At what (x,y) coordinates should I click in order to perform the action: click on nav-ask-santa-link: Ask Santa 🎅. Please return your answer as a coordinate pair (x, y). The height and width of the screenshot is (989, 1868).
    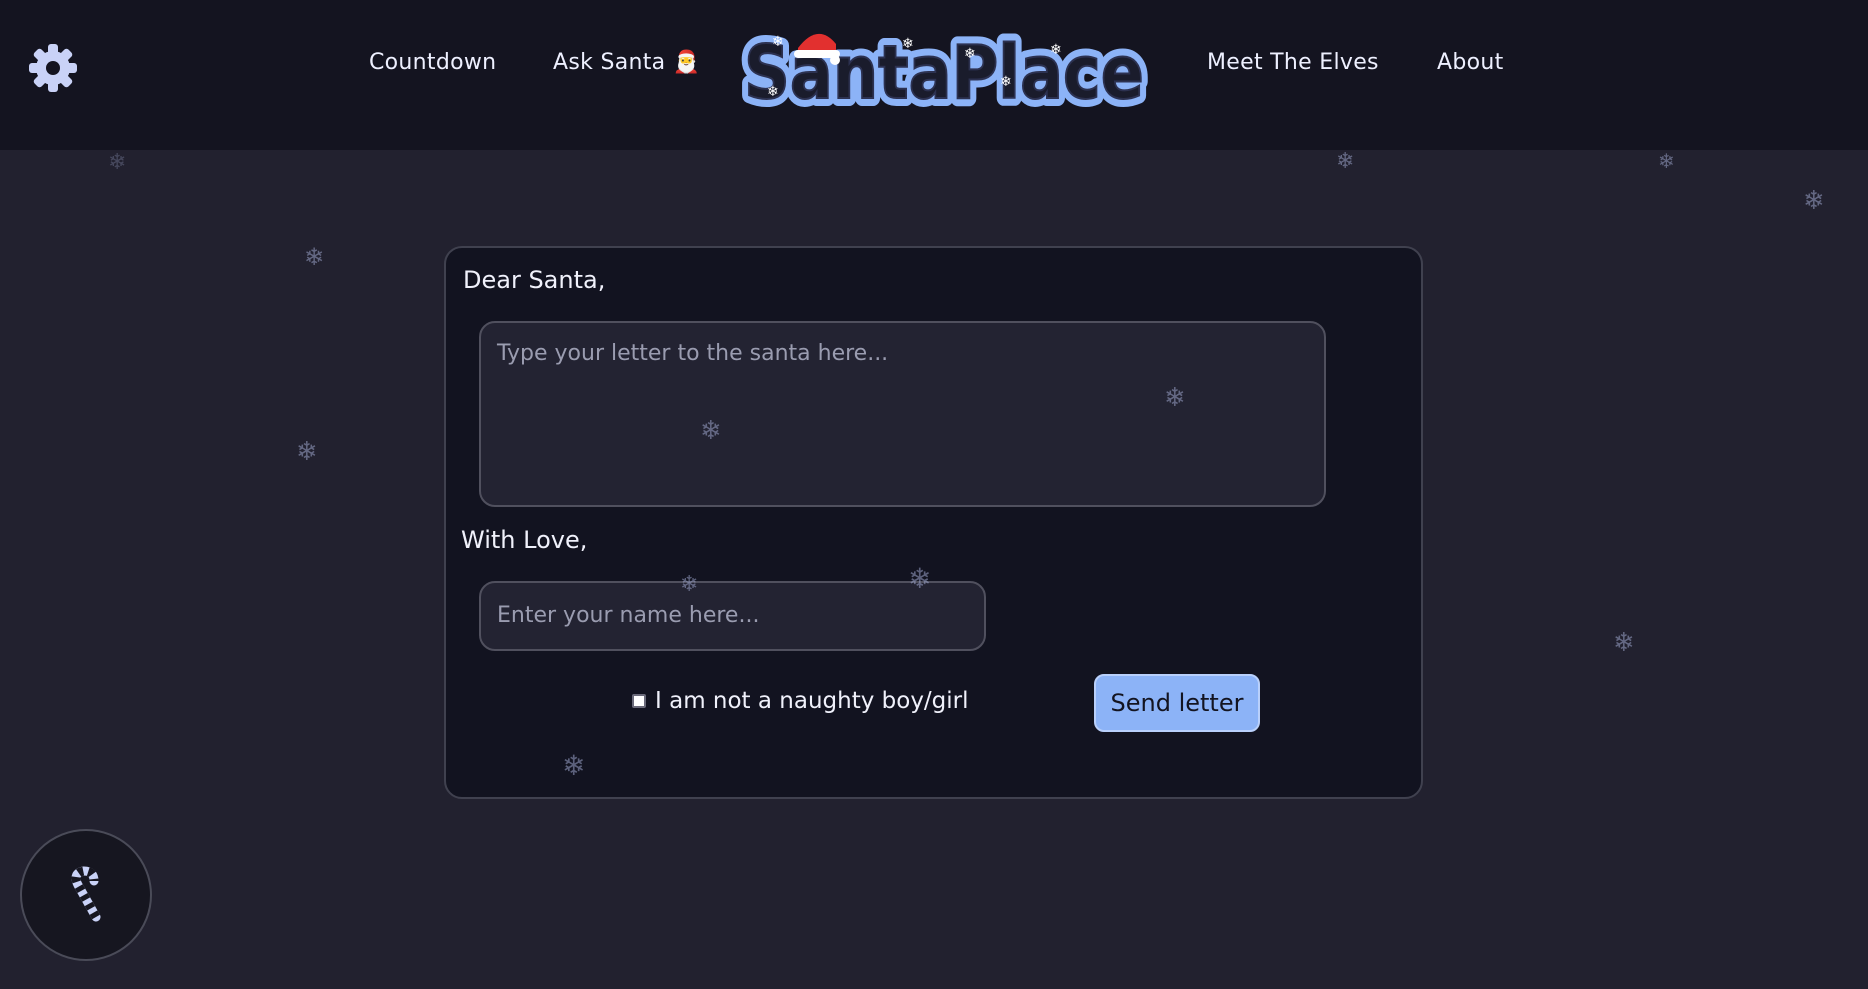
    Looking at the image, I should click on (626, 62).